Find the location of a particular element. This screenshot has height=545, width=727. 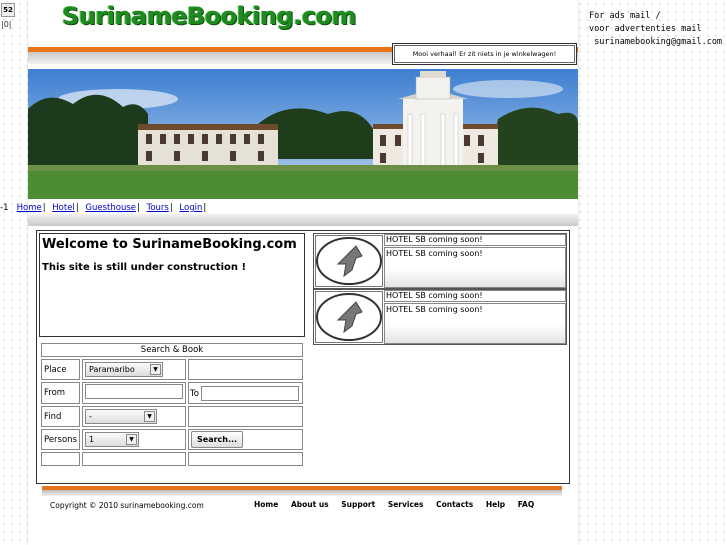

from-date-input is located at coordinates (134, 391).